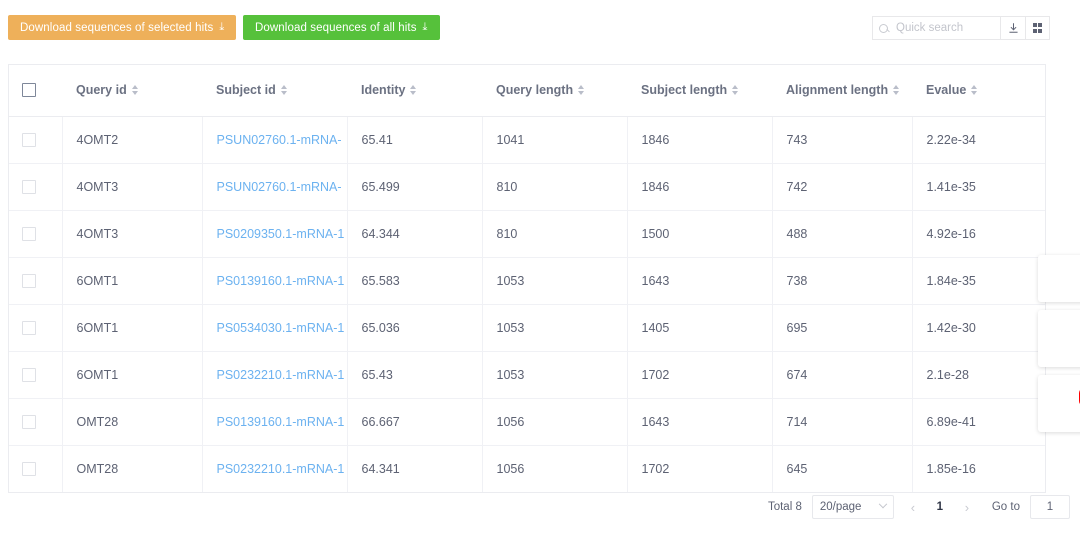 The width and height of the screenshot is (1080, 537). I want to click on column-label: Query id, so click(101, 90).